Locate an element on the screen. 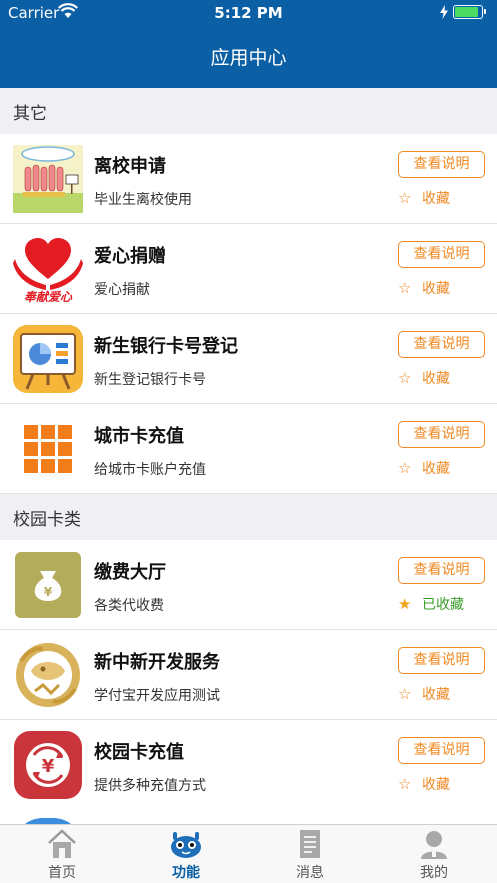 This screenshot has height=883, width=497. battery-icon is located at coordinates (469, 12).